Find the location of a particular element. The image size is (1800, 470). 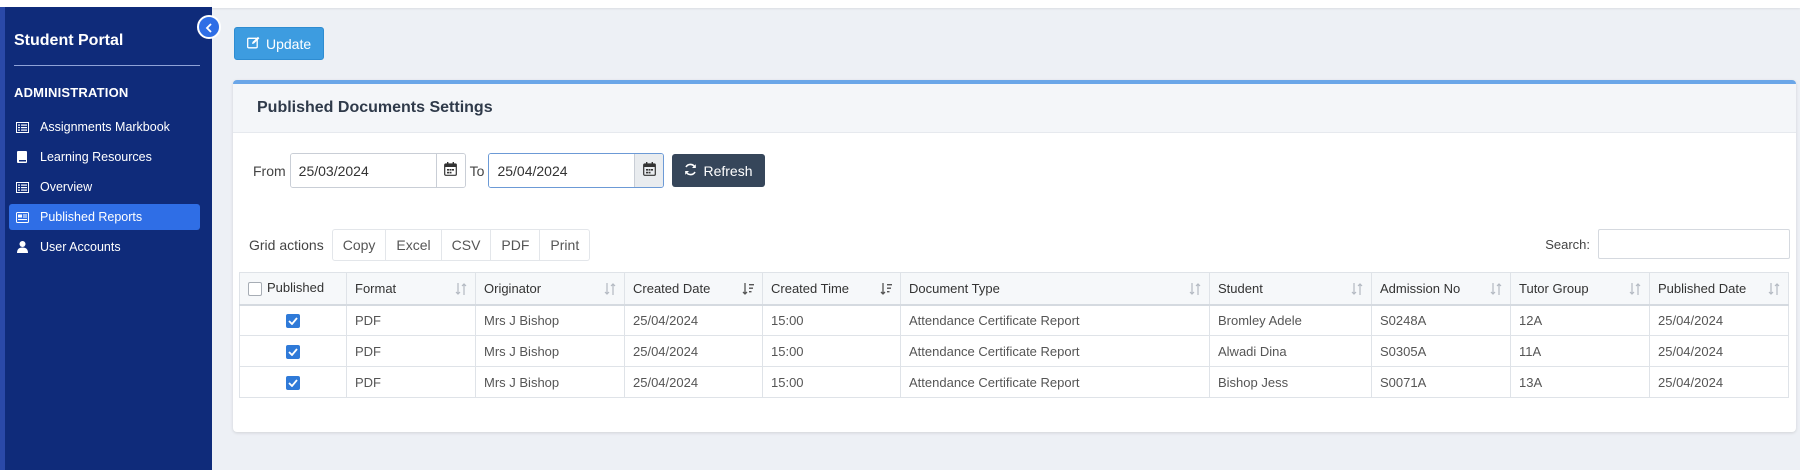

csv-button: CSV is located at coordinates (466, 245).